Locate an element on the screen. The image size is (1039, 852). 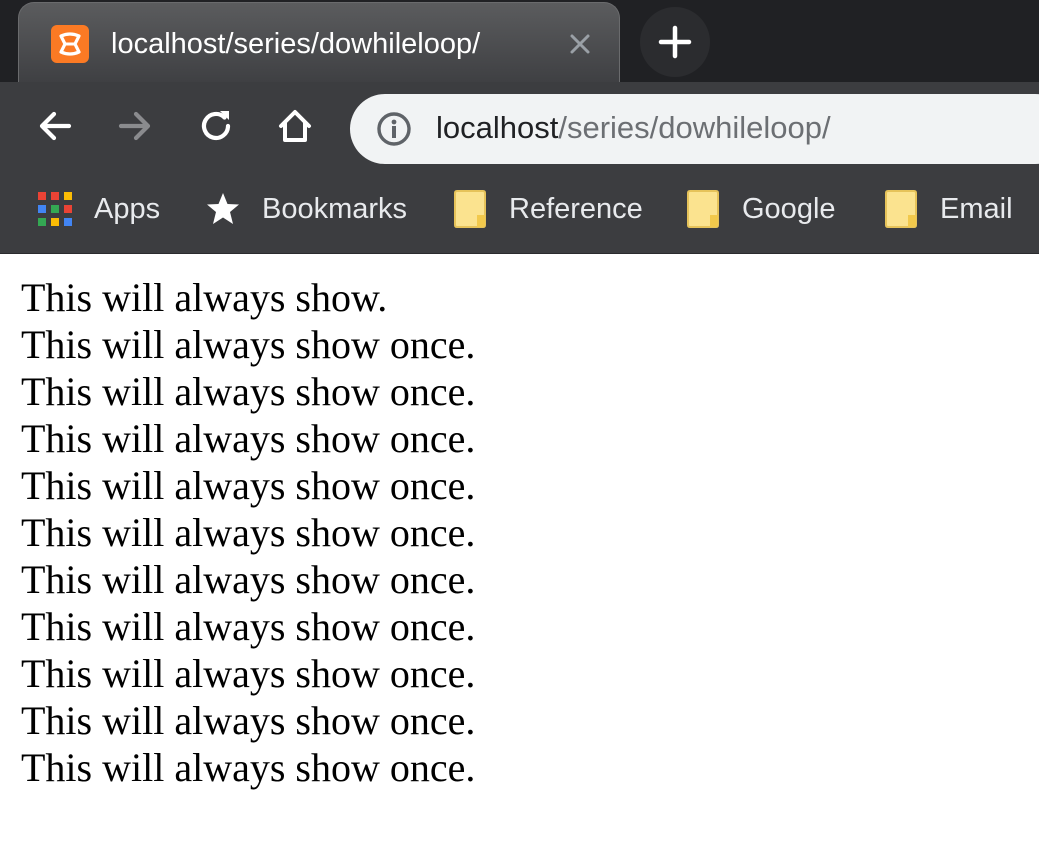
arrow-left-icon is located at coordinates (55, 126).